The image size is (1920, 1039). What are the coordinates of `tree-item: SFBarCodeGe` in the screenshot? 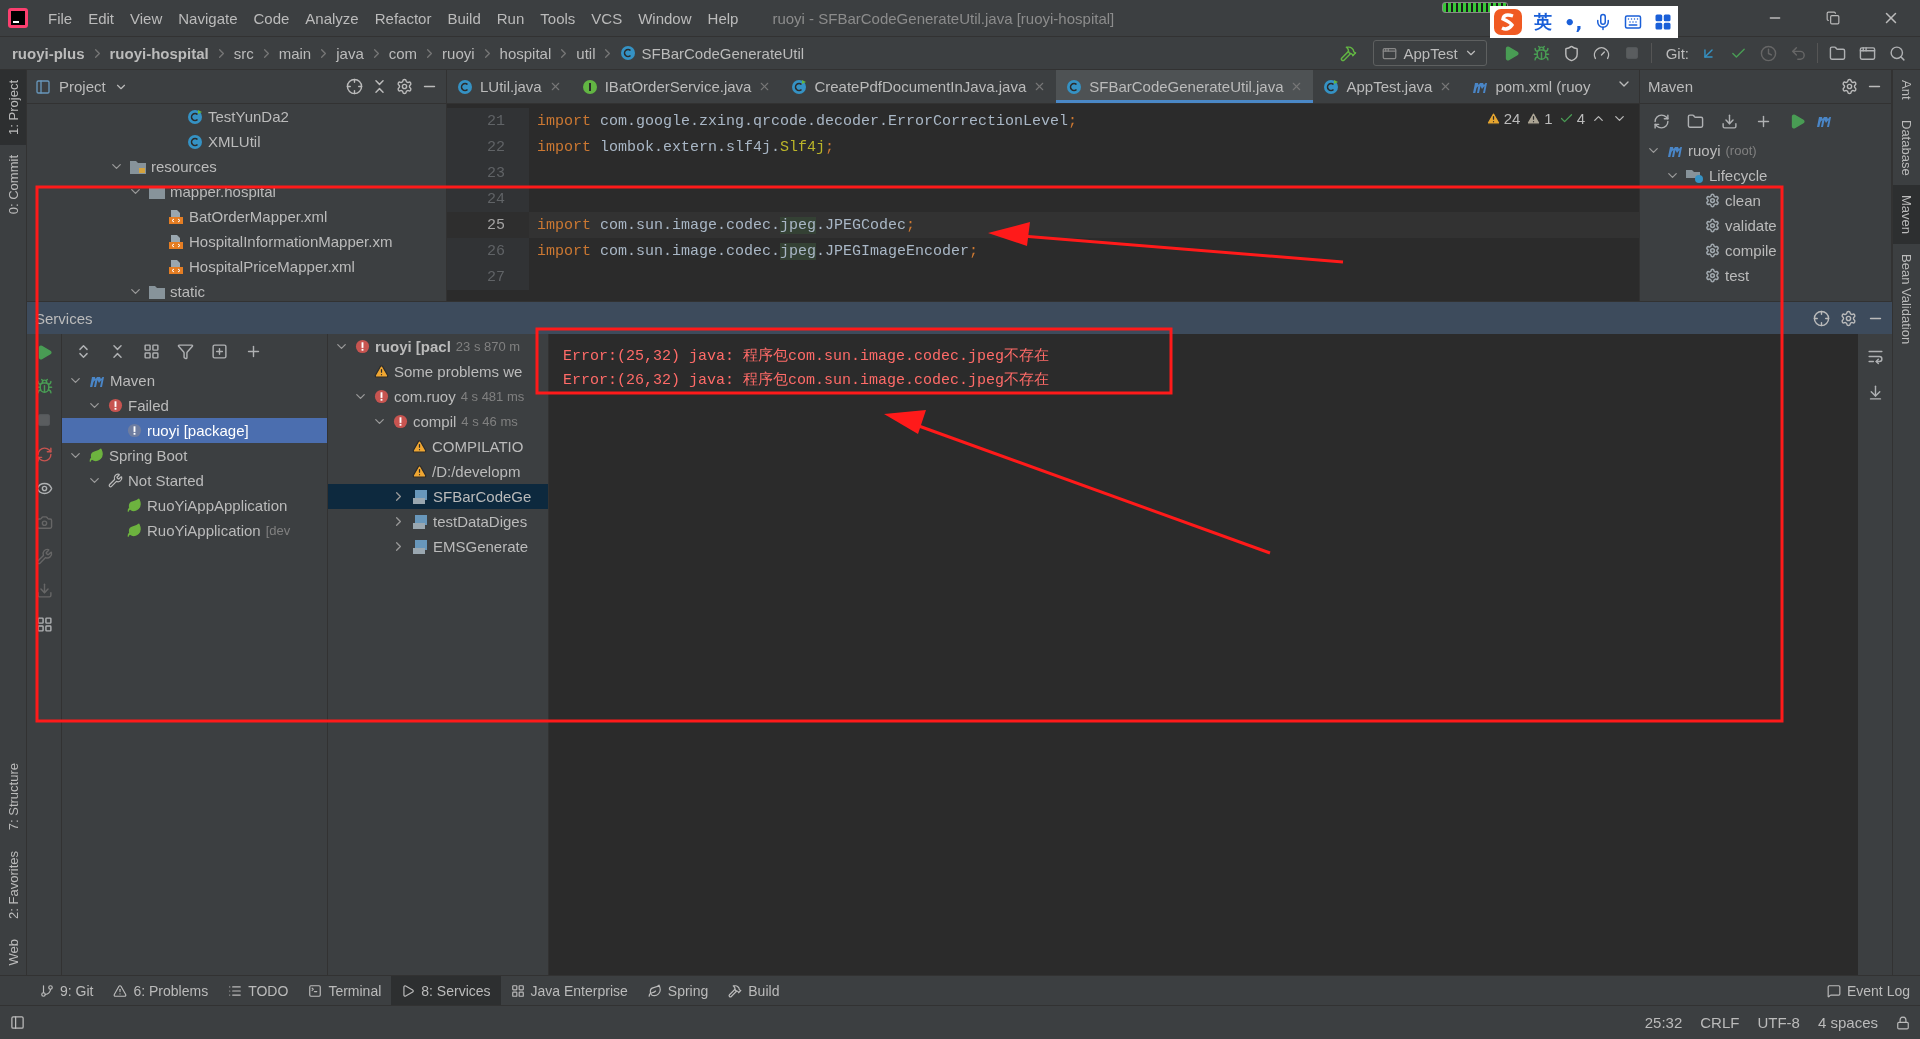 It's located at (438, 496).